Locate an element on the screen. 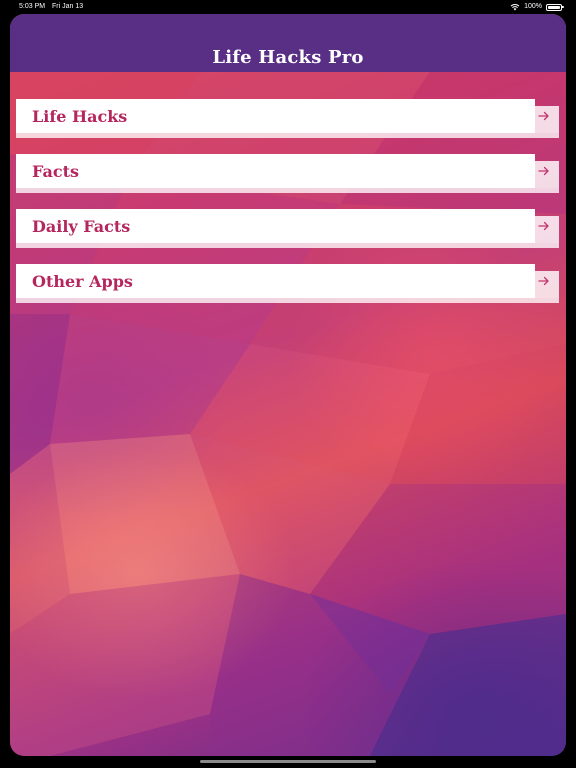 The height and width of the screenshot is (768, 576). menu-item-daily-facts: Daily Facts is located at coordinates (287, 228).